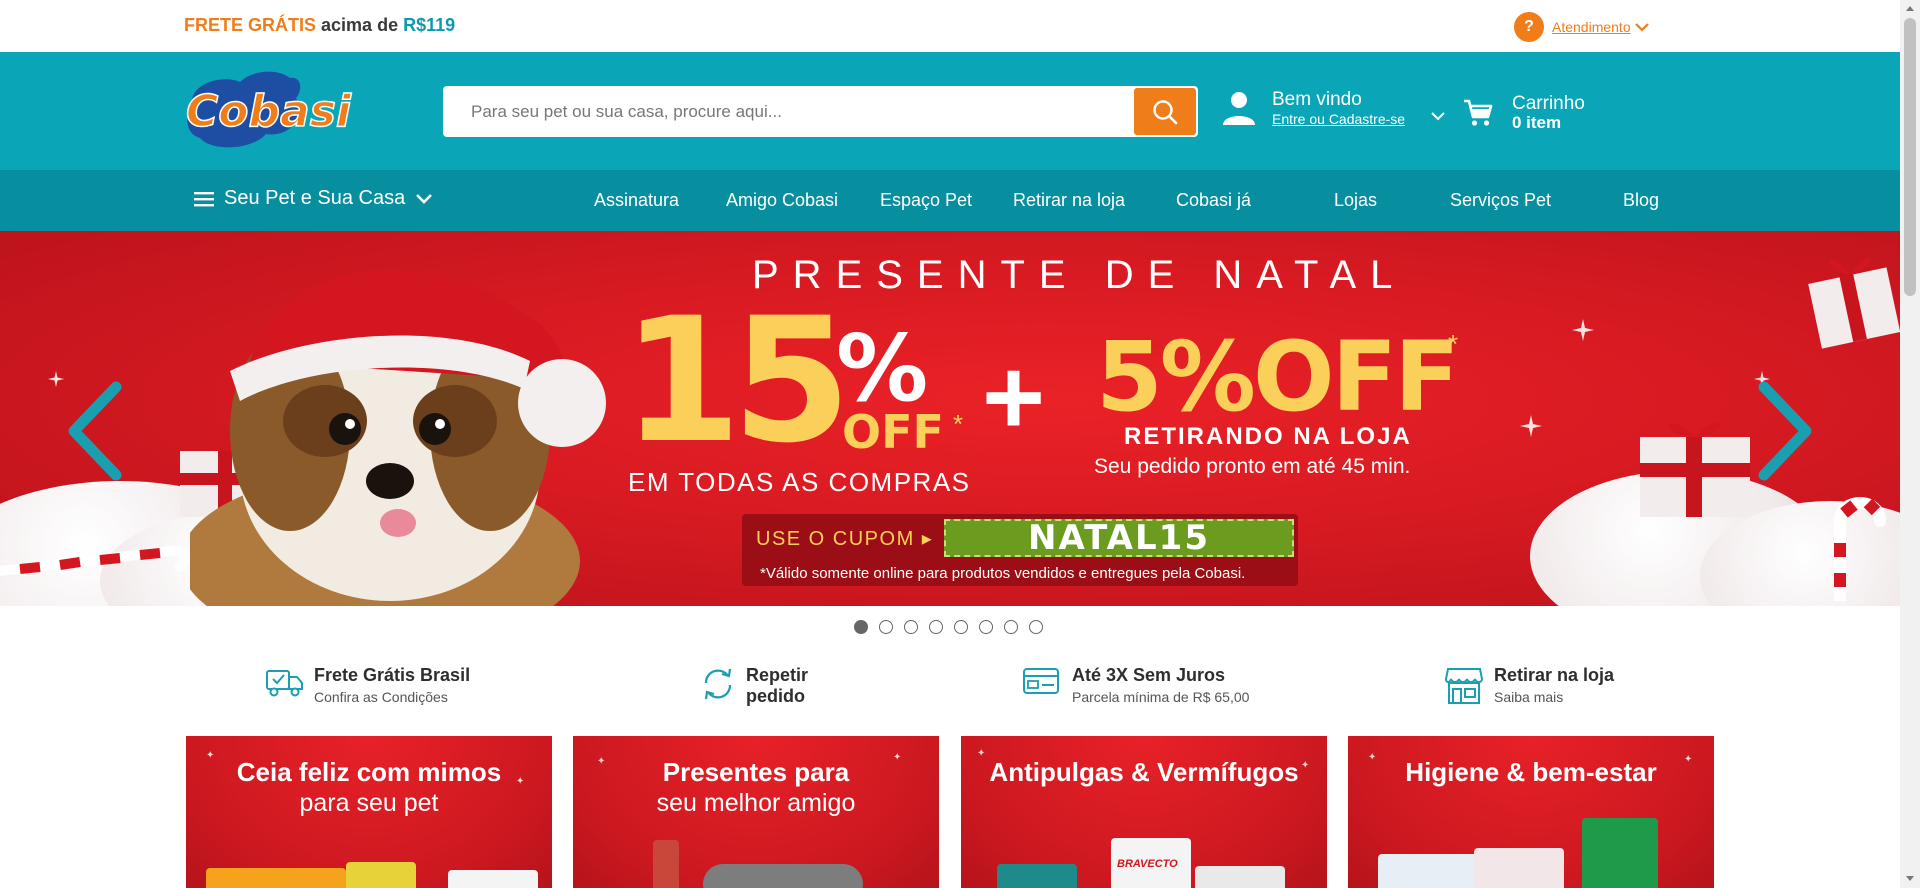 The image size is (1920, 888). What do you see at coordinates (1910, 157) in the screenshot?
I see `scrollbar-thumb` at bounding box center [1910, 157].